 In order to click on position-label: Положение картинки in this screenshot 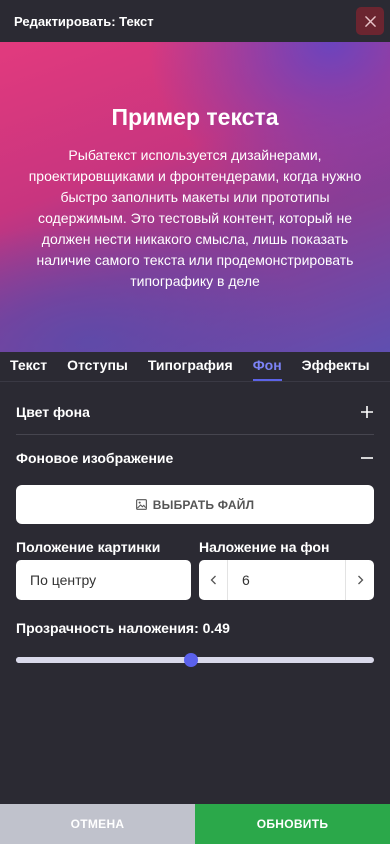, I will do `click(88, 547)`.